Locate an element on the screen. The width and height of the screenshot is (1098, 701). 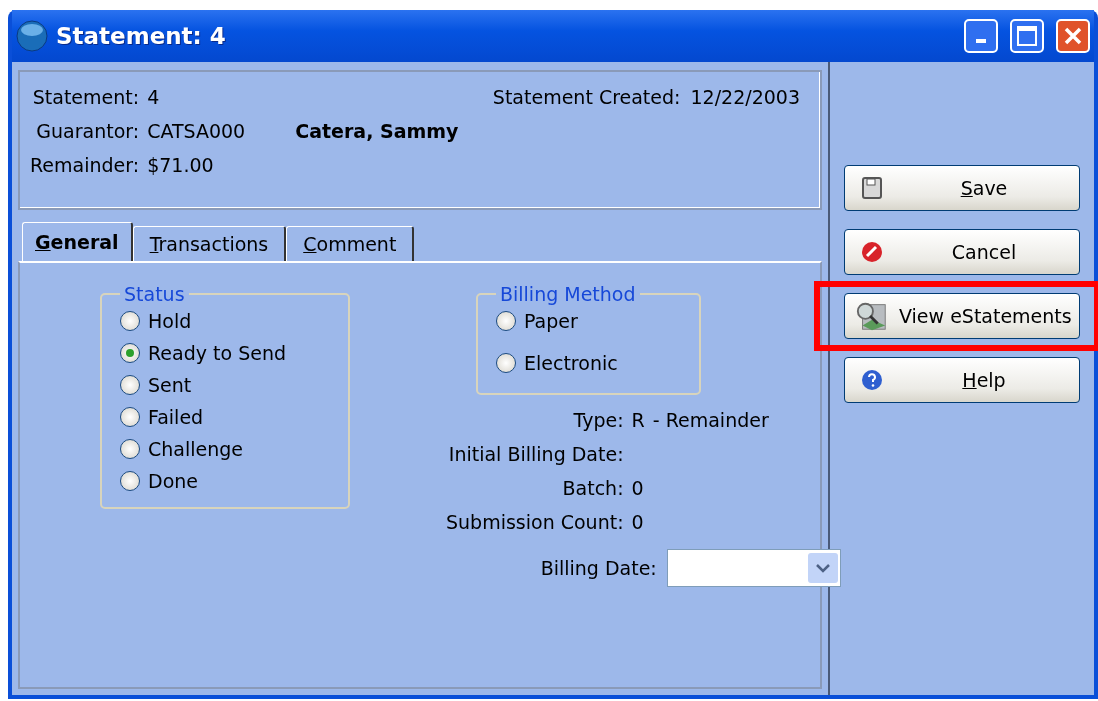
close-button is located at coordinates (1073, 36).